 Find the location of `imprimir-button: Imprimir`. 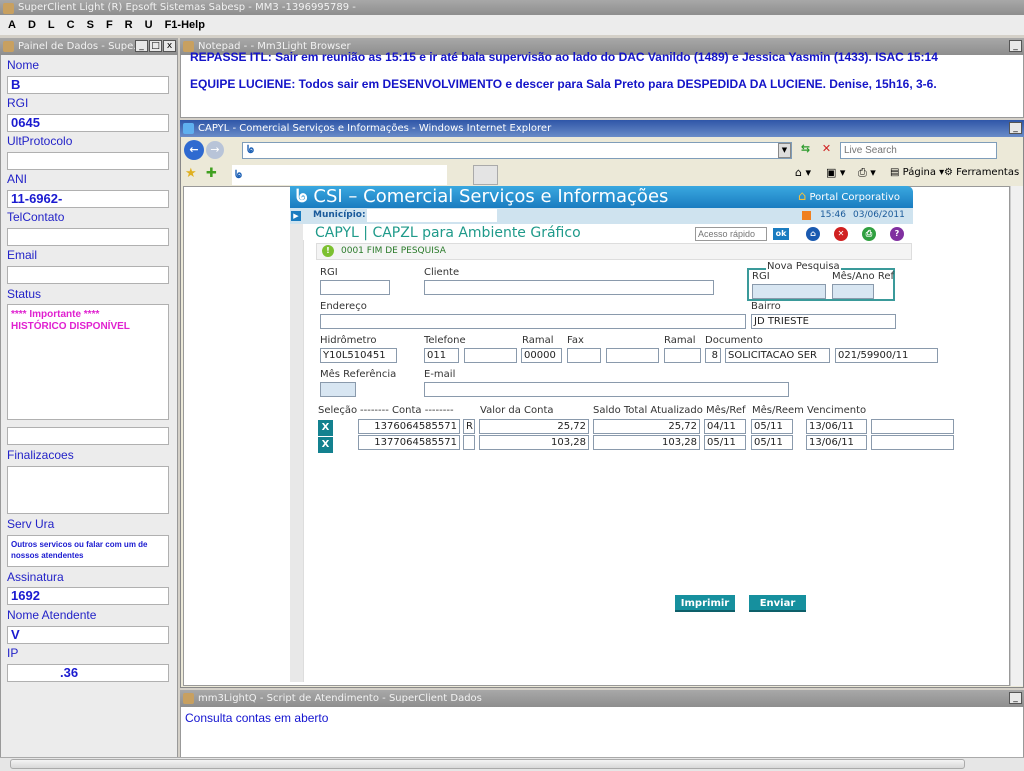

imprimir-button: Imprimir is located at coordinates (705, 603).